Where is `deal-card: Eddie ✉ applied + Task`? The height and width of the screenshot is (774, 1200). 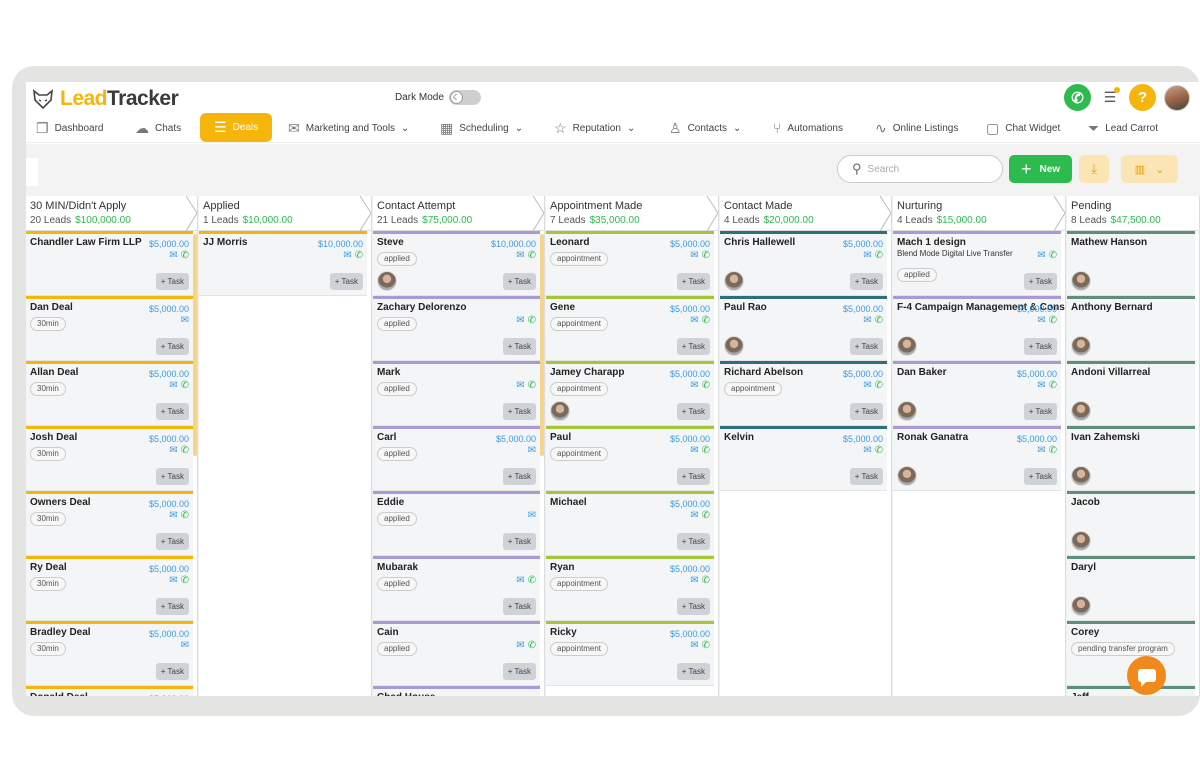 deal-card: Eddie ✉ applied + Task is located at coordinates (456, 523).